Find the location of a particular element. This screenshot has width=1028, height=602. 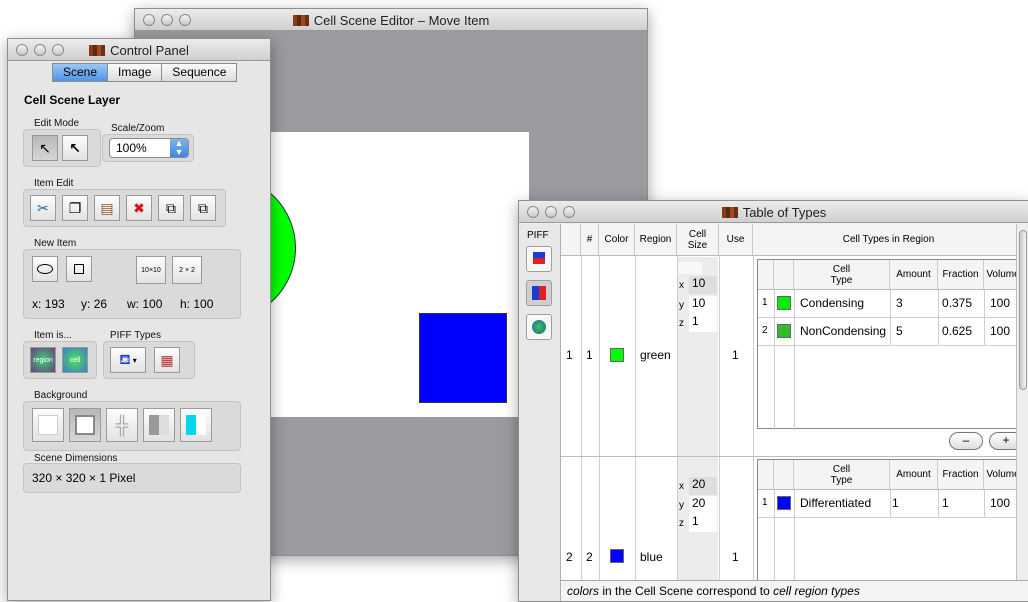

send-back-button: ⧉ is located at coordinates (203, 208).